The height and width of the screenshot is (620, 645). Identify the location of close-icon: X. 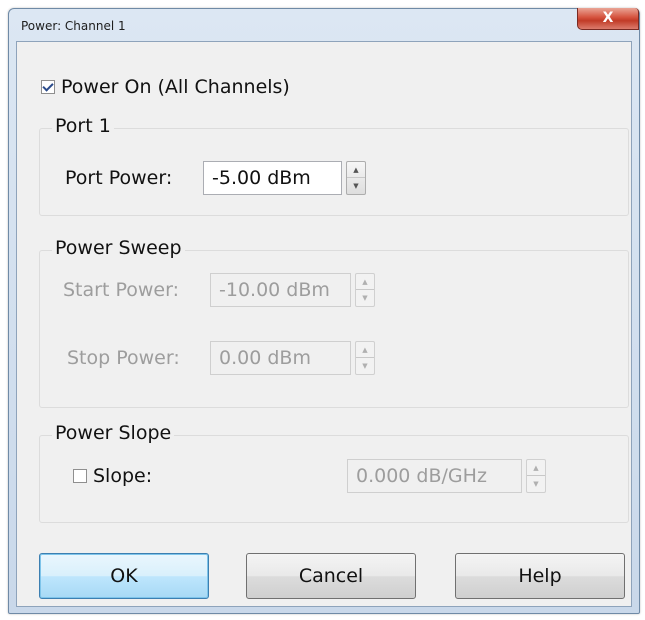
(608, 18).